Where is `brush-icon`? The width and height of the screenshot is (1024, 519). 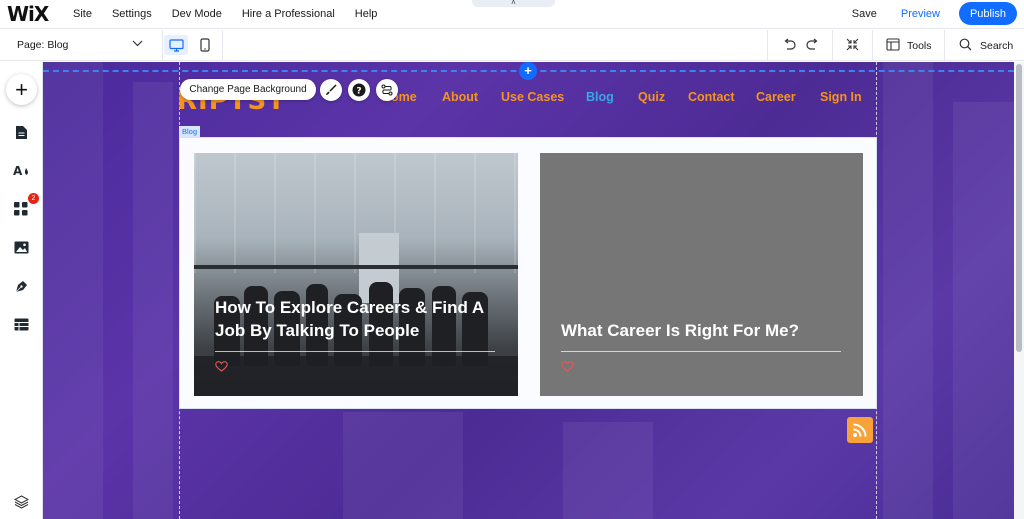
brush-icon is located at coordinates (331, 89).